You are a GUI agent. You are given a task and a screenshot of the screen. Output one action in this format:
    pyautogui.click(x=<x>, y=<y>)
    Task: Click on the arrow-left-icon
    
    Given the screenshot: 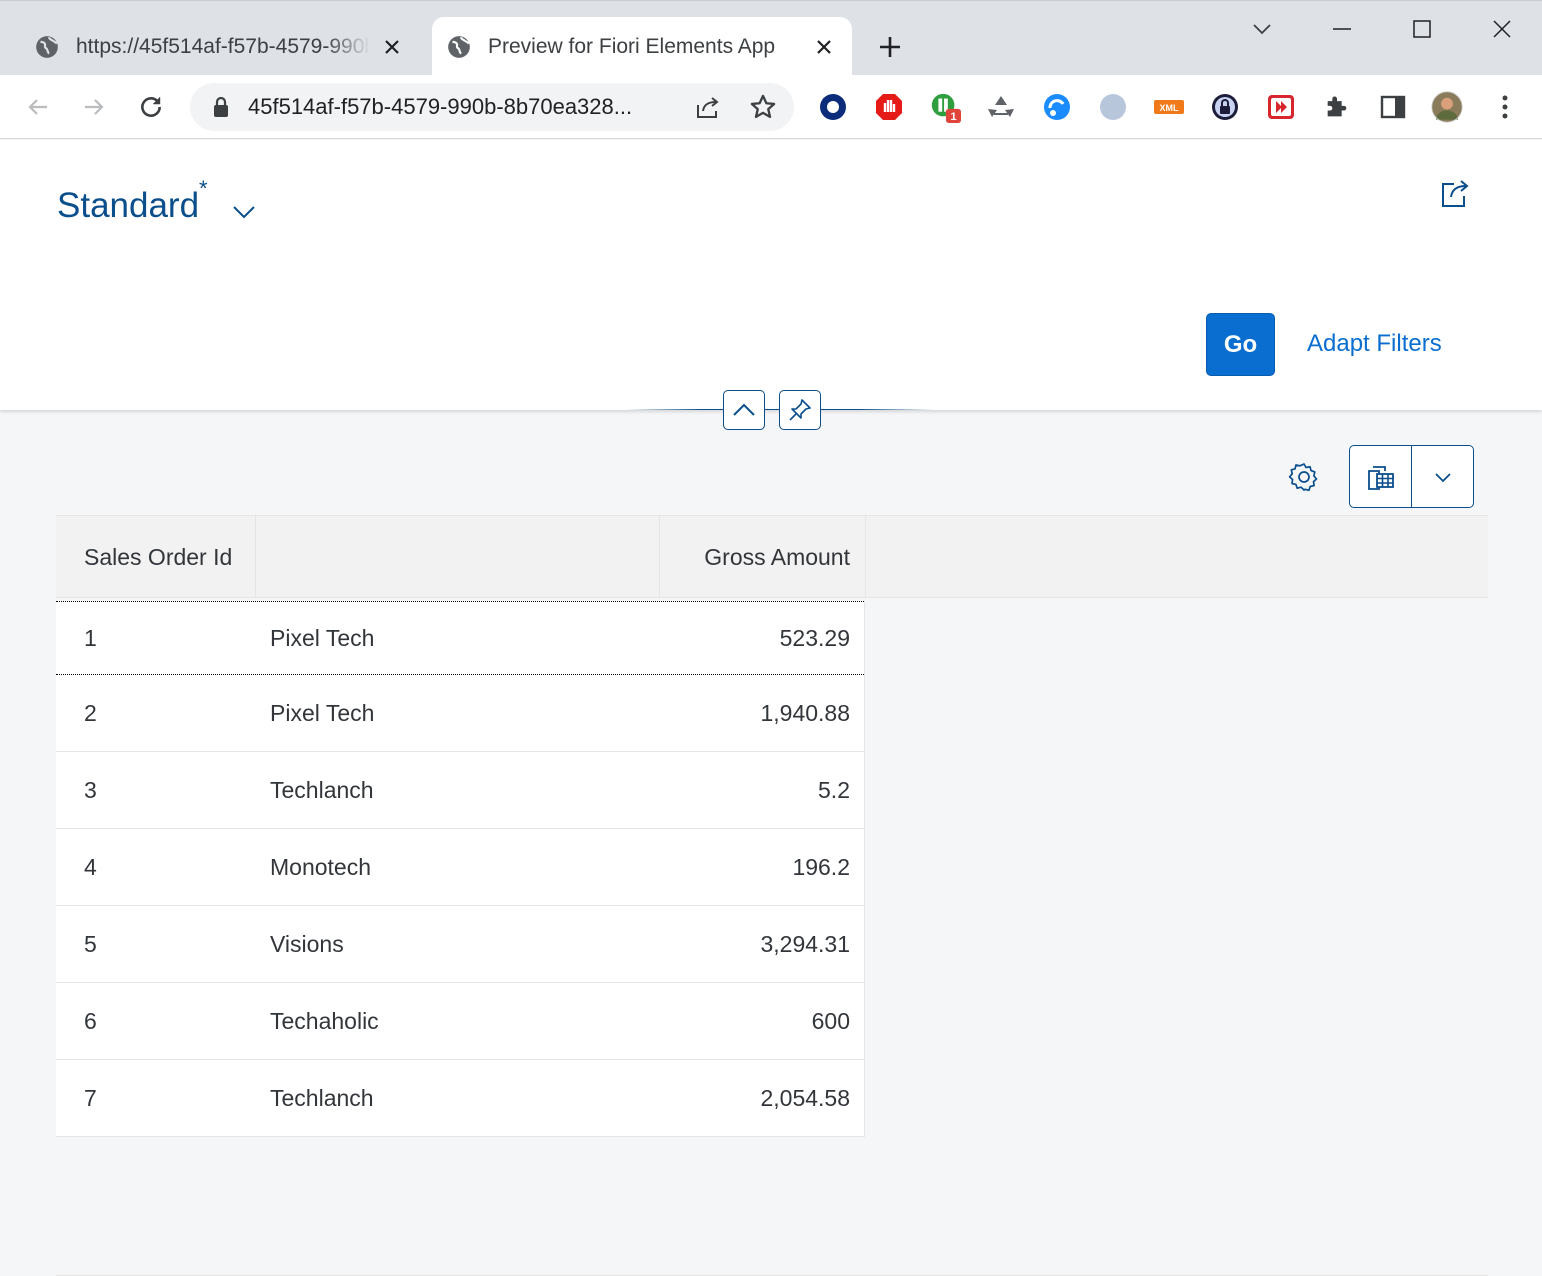 What is the action you would take?
    pyautogui.click(x=37, y=107)
    